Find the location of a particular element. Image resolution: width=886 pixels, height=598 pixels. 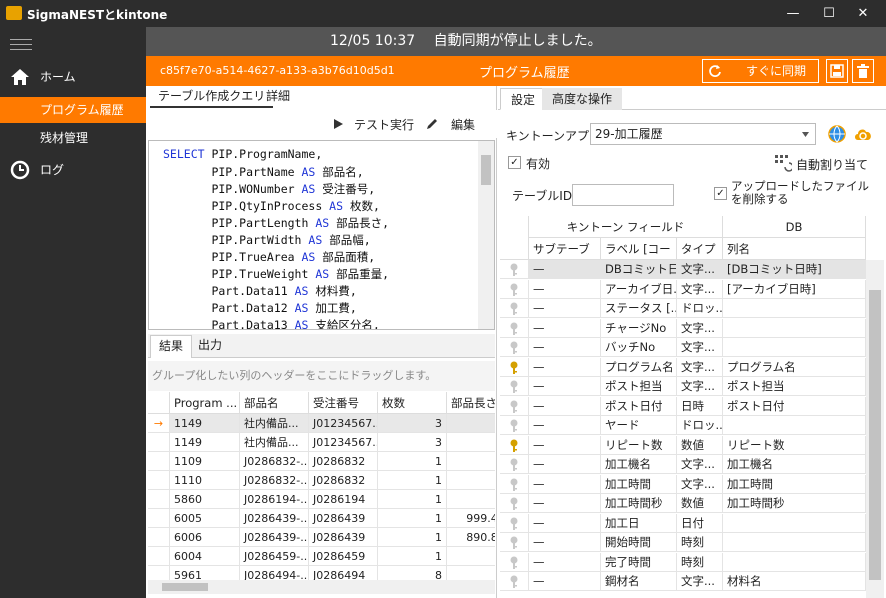

table-cell: 890.8( is located at coordinates (471, 537).